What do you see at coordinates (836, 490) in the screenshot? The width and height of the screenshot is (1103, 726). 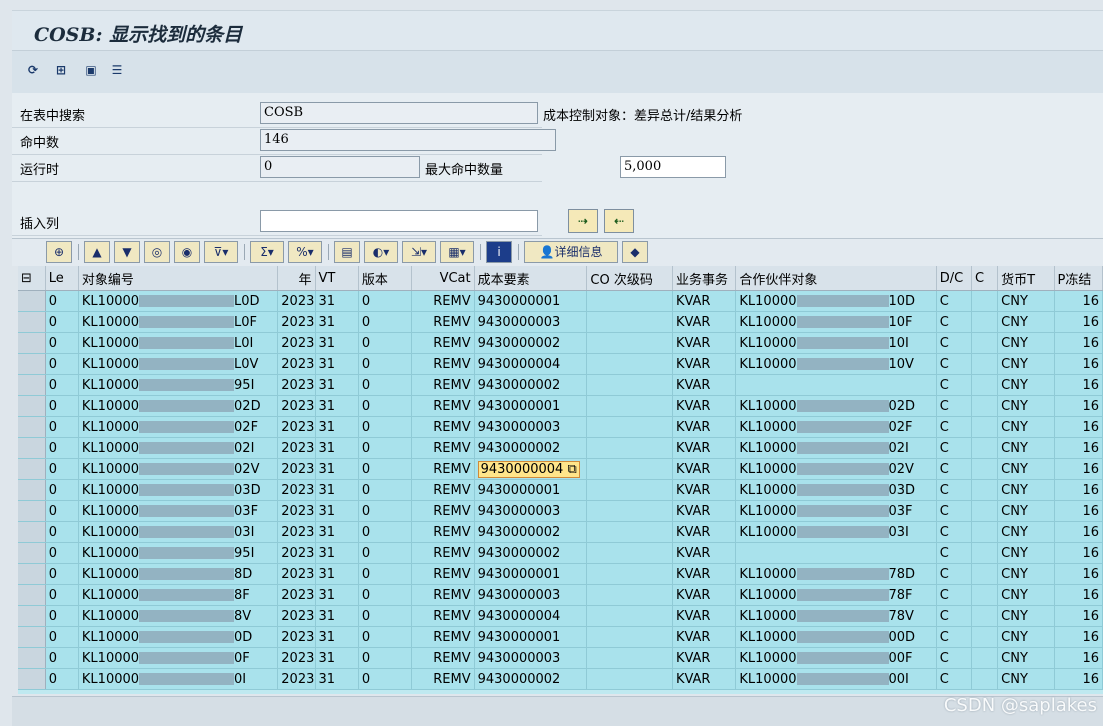 I see `table-cell: KL10000 03D` at bounding box center [836, 490].